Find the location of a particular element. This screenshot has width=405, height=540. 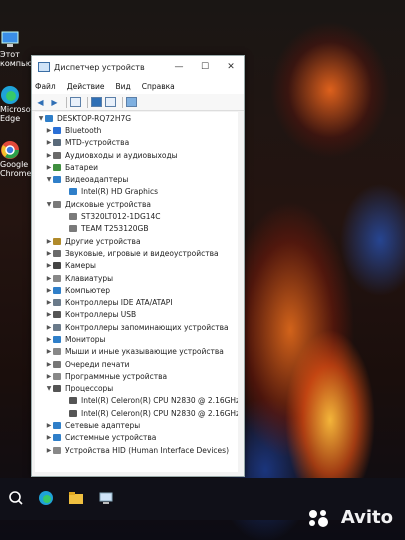

menu-action: Действие is located at coordinates (86, 86).